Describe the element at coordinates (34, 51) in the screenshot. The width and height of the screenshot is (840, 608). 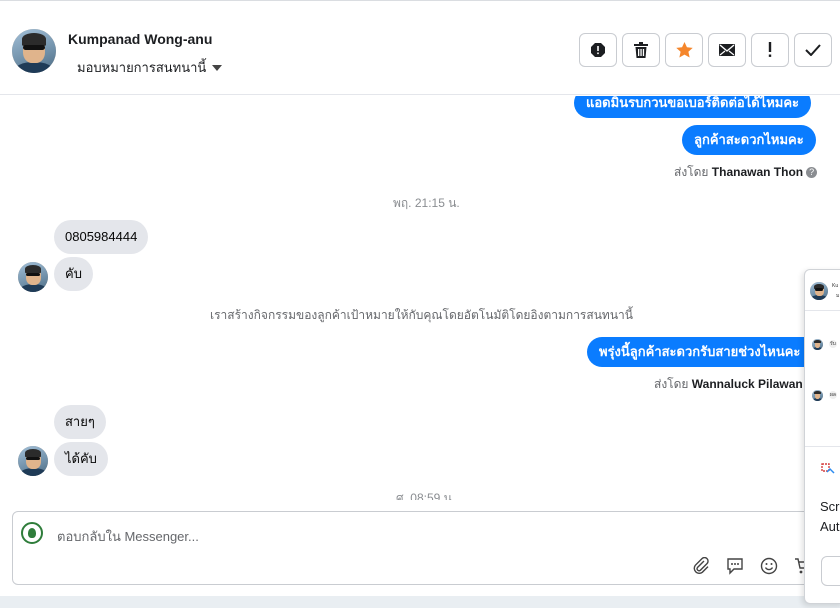
I see `contact-avatar` at that location.